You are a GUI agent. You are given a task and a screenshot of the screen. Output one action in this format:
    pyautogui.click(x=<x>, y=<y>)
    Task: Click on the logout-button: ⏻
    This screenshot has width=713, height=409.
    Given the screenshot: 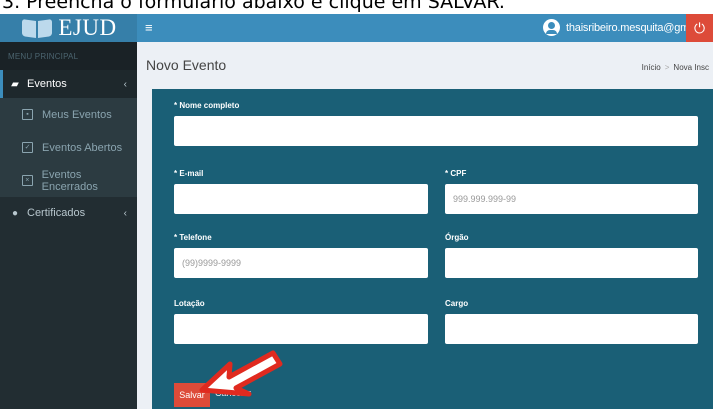 What is the action you would take?
    pyautogui.click(x=699, y=28)
    